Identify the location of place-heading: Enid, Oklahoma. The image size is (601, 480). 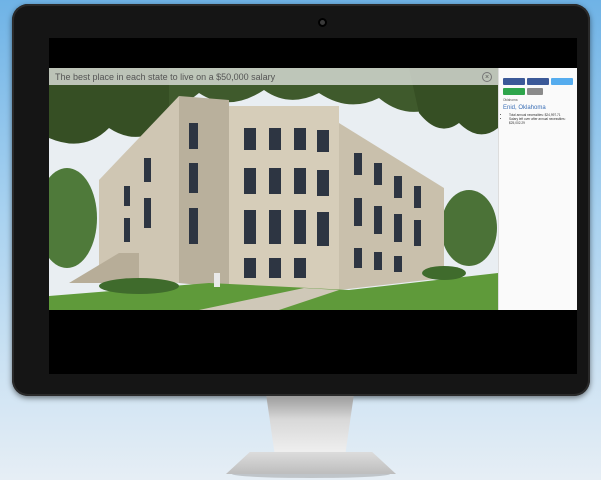
(524, 107).